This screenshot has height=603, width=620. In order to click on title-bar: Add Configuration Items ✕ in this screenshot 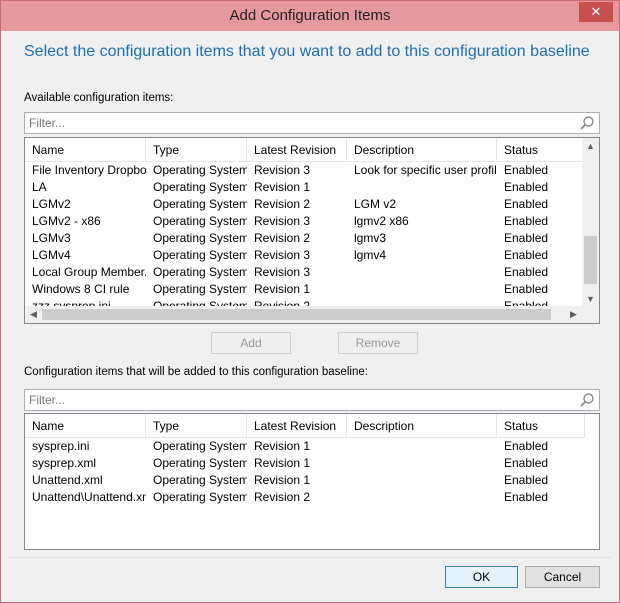, I will do `click(310, 16)`.